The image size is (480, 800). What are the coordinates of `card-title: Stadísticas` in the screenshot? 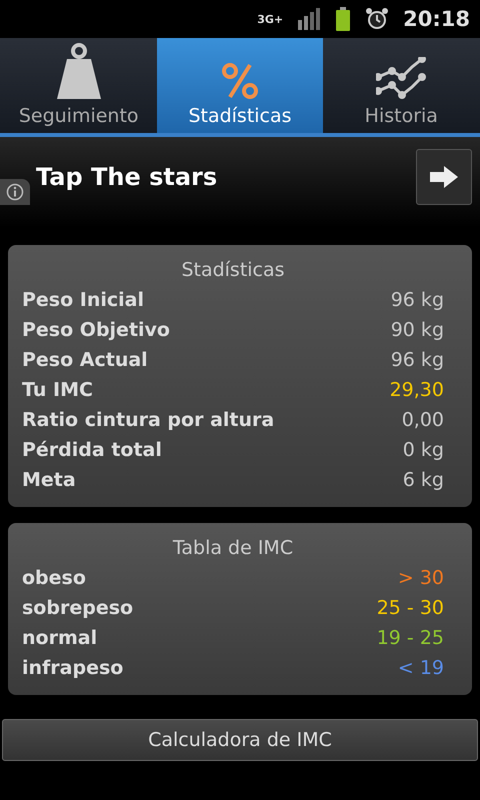 It's located at (233, 270).